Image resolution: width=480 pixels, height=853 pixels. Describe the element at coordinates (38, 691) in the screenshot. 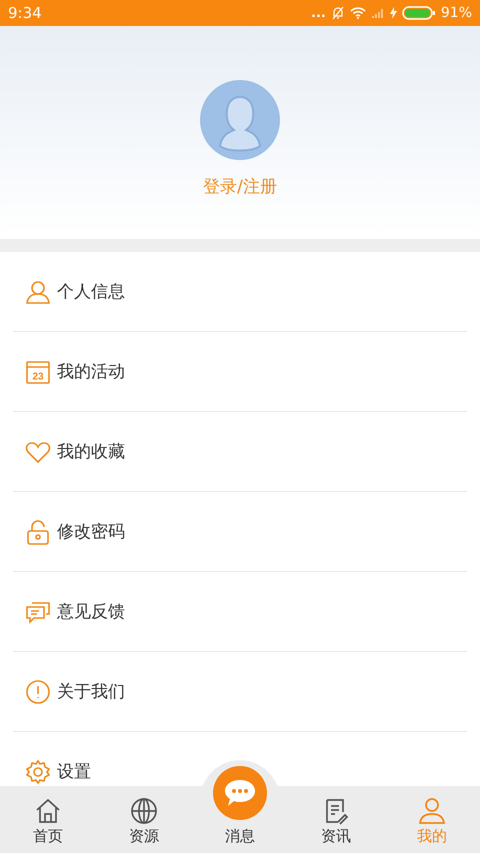

I see `info-icon` at that location.